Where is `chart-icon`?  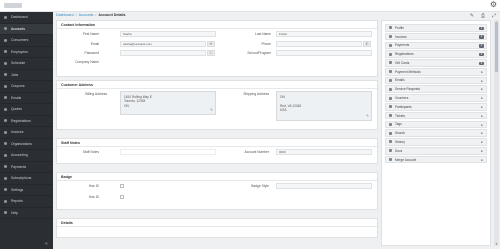 chart-icon is located at coordinates (5, 201).